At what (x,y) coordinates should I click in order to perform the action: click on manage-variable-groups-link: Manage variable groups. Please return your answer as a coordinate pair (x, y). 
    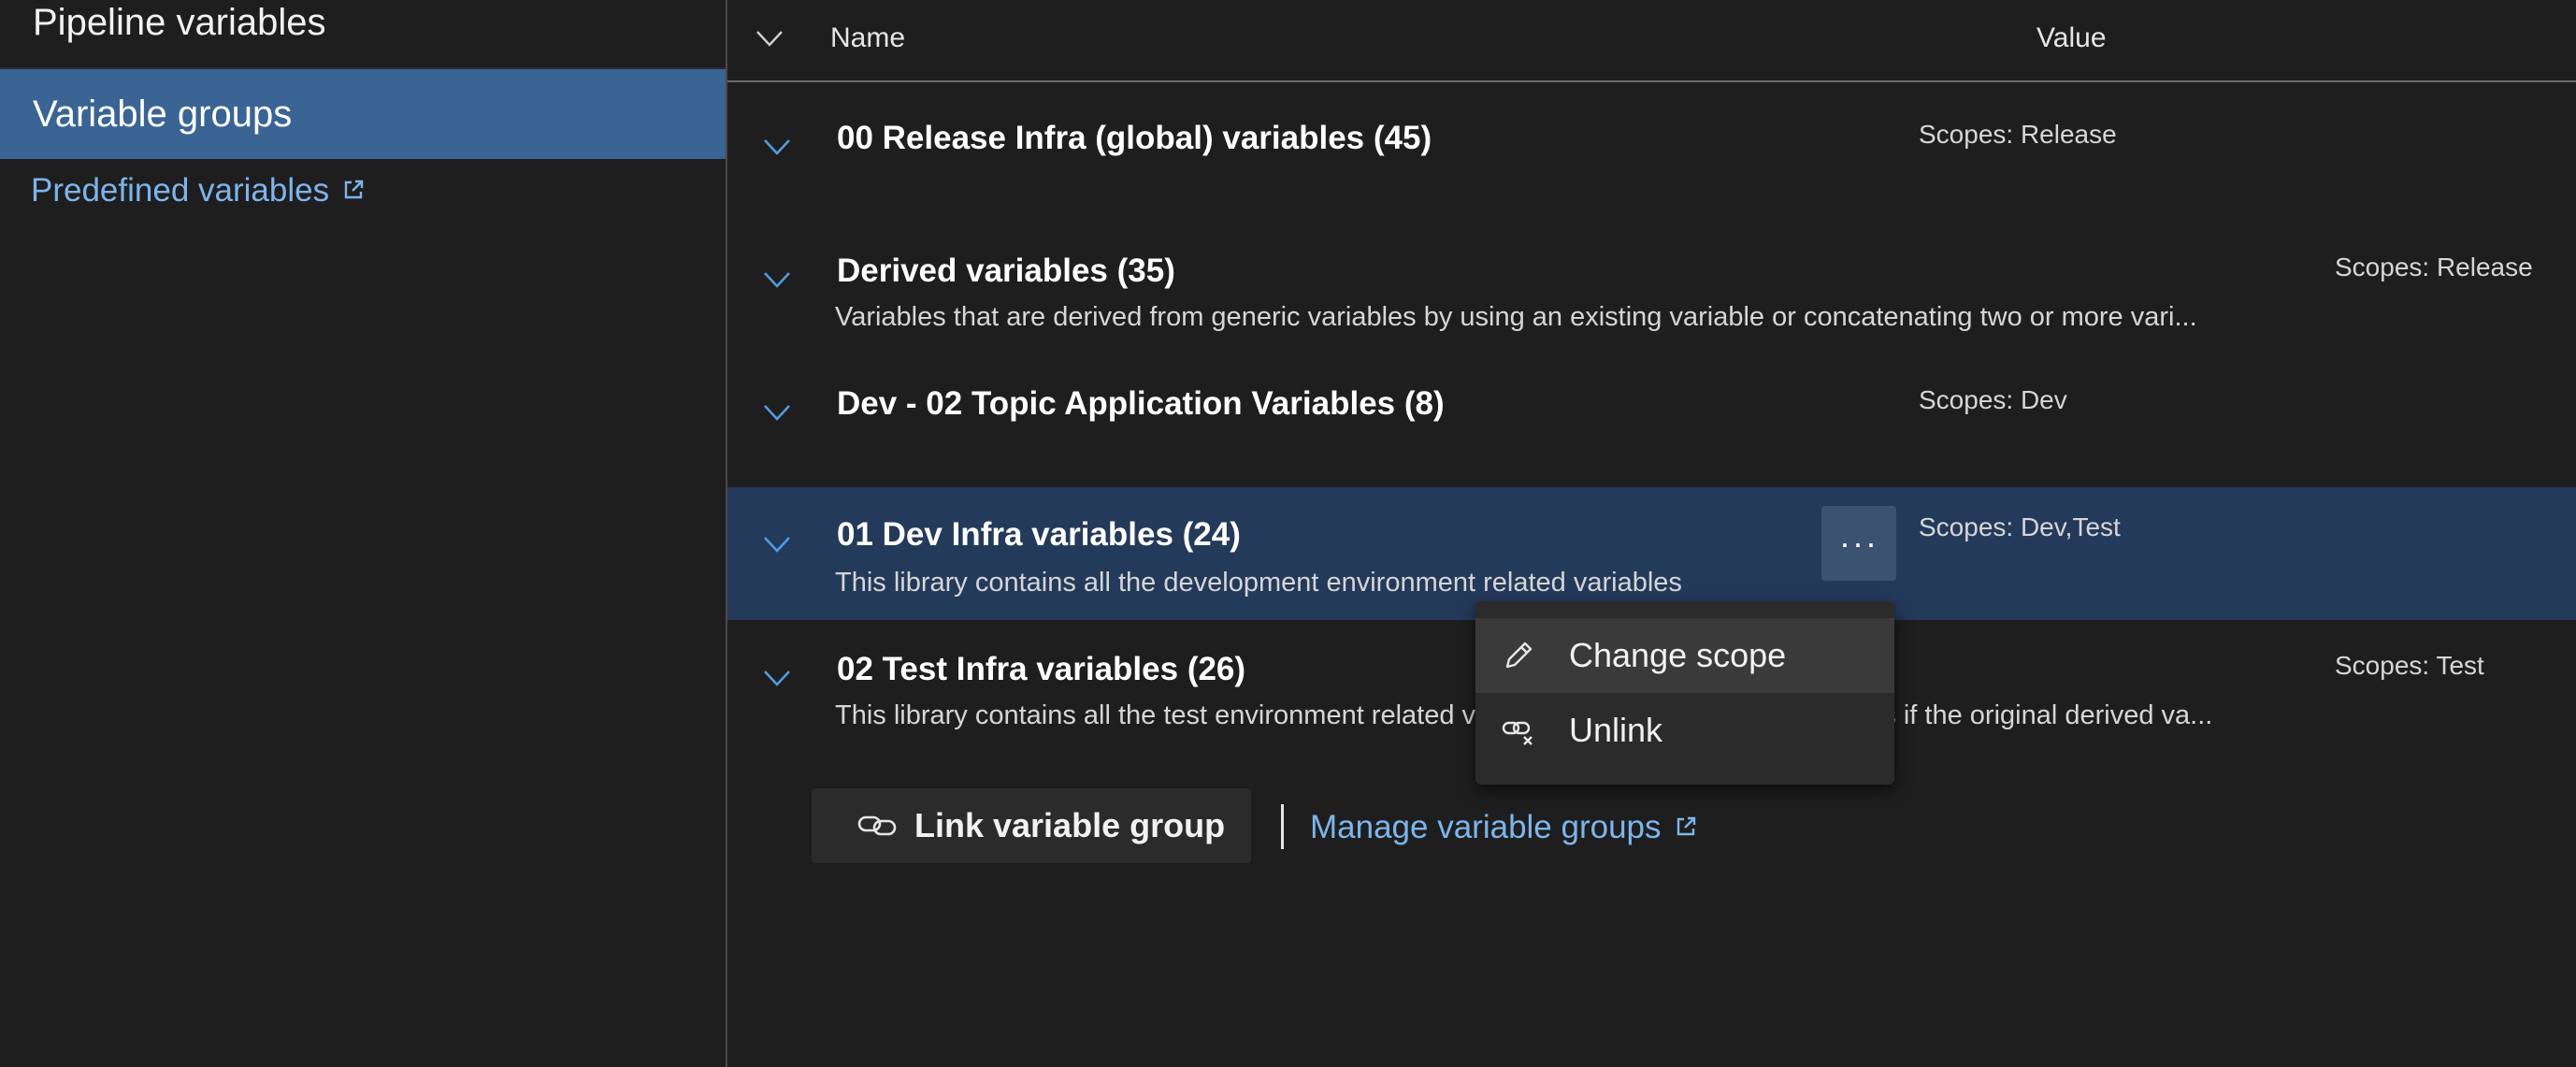
    Looking at the image, I should click on (1504, 827).